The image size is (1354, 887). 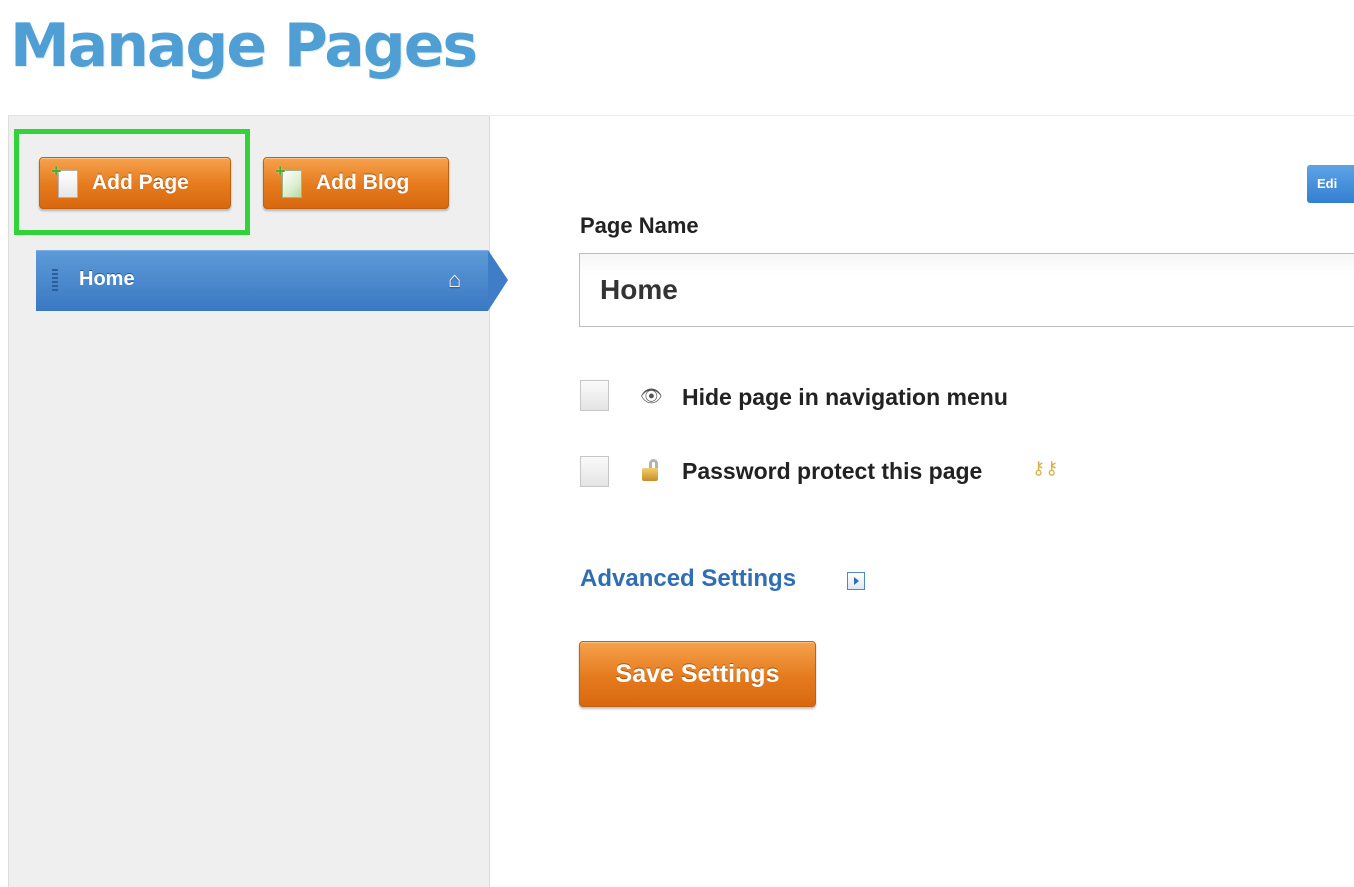 I want to click on password-protect-checkbox, so click(x=594, y=471).